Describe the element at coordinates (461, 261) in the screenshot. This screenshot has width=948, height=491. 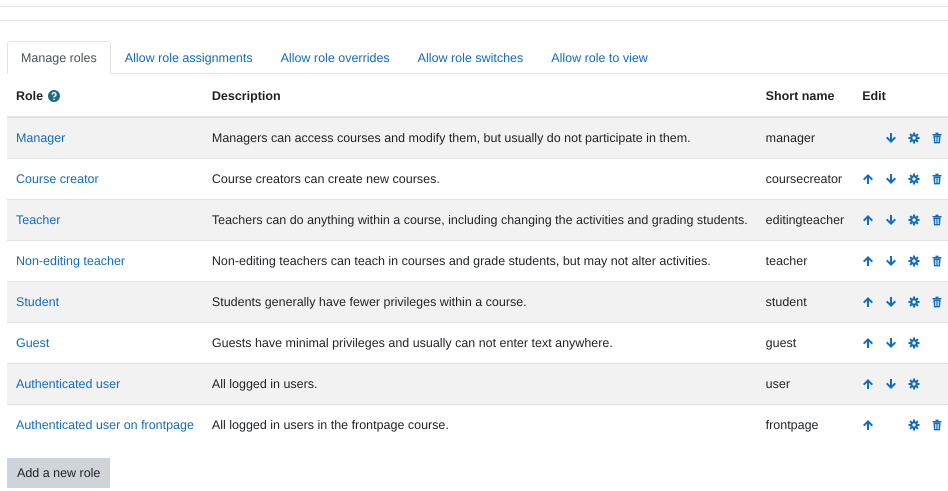
I see `description-text: Non-editing teachers can teach in courses and grade students, but may not alter activities.` at that location.